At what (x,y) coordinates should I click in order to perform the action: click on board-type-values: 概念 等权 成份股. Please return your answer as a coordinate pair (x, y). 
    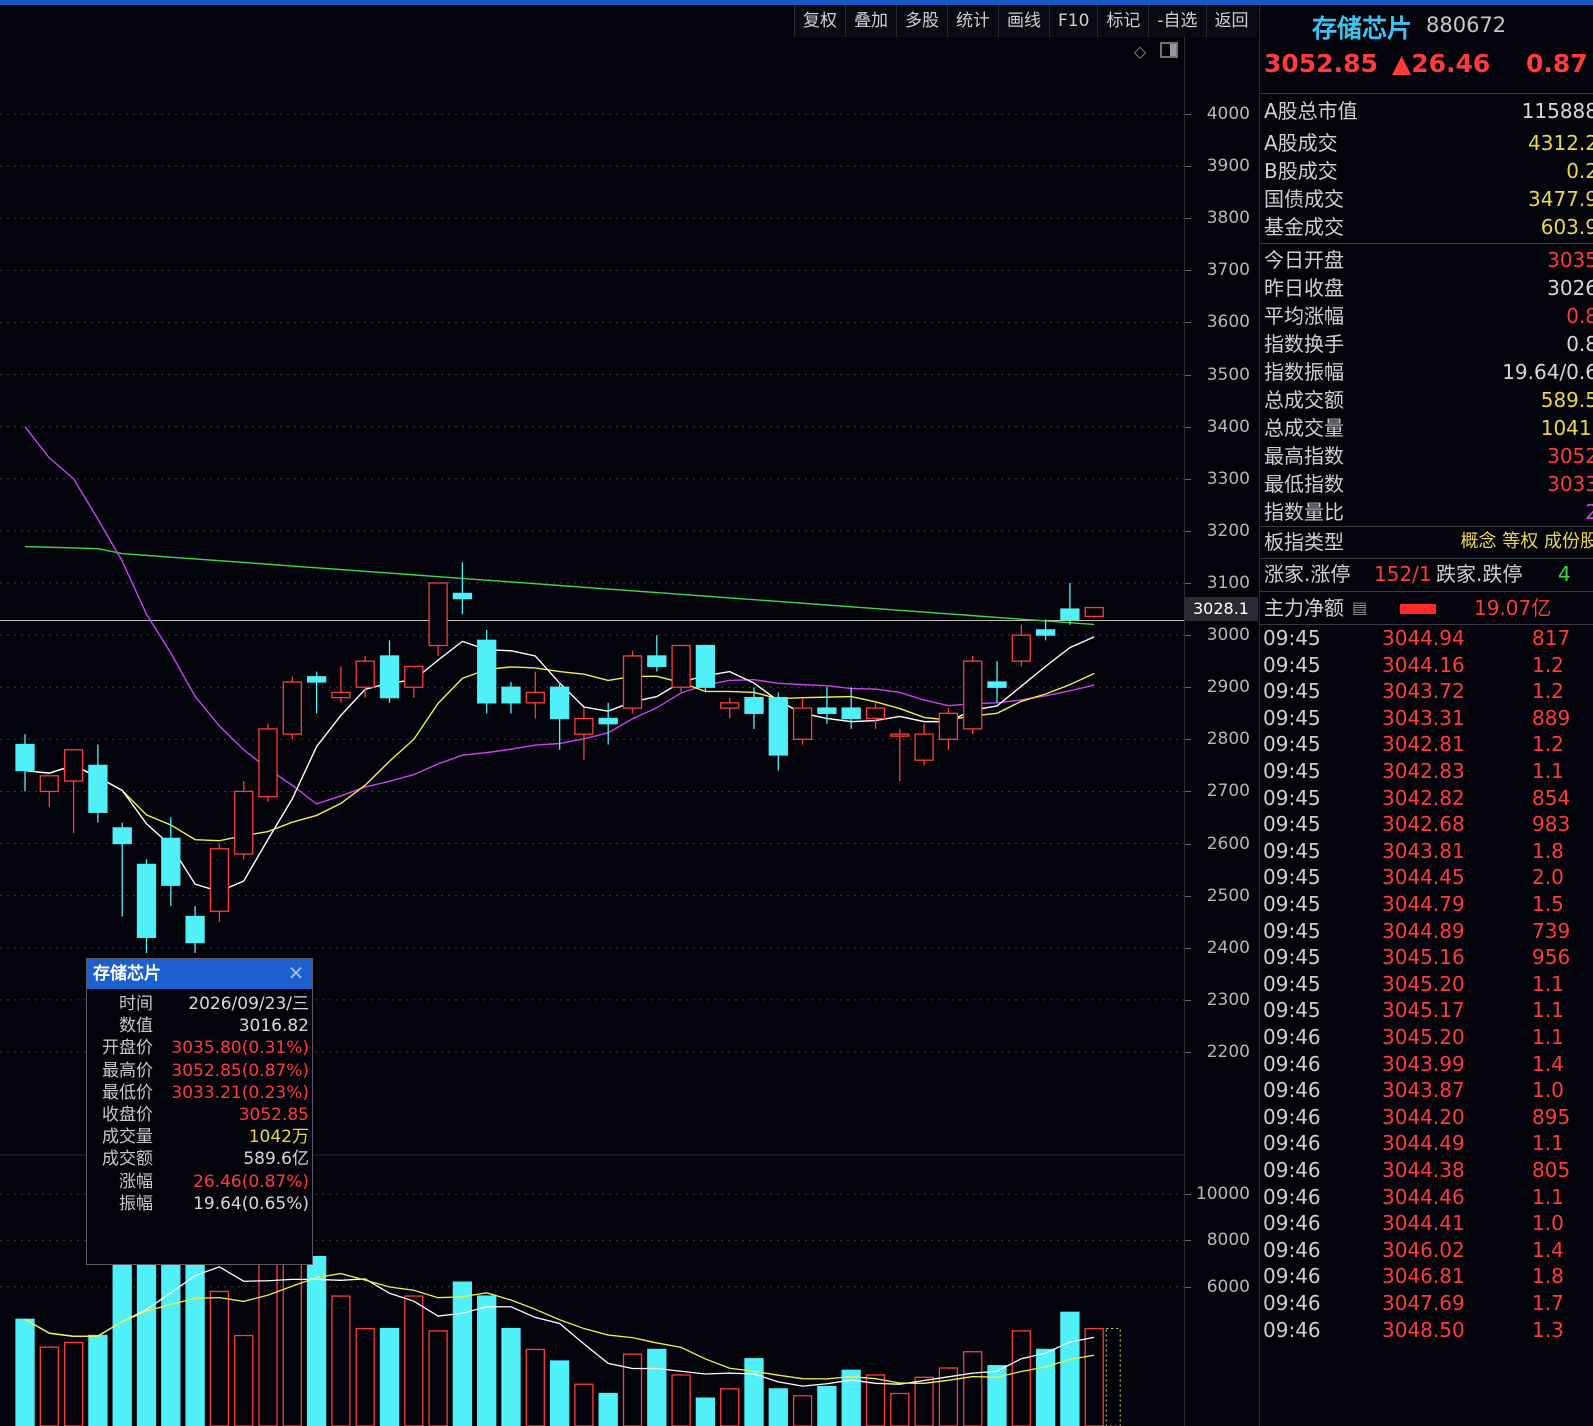
    Looking at the image, I should click on (1527, 542).